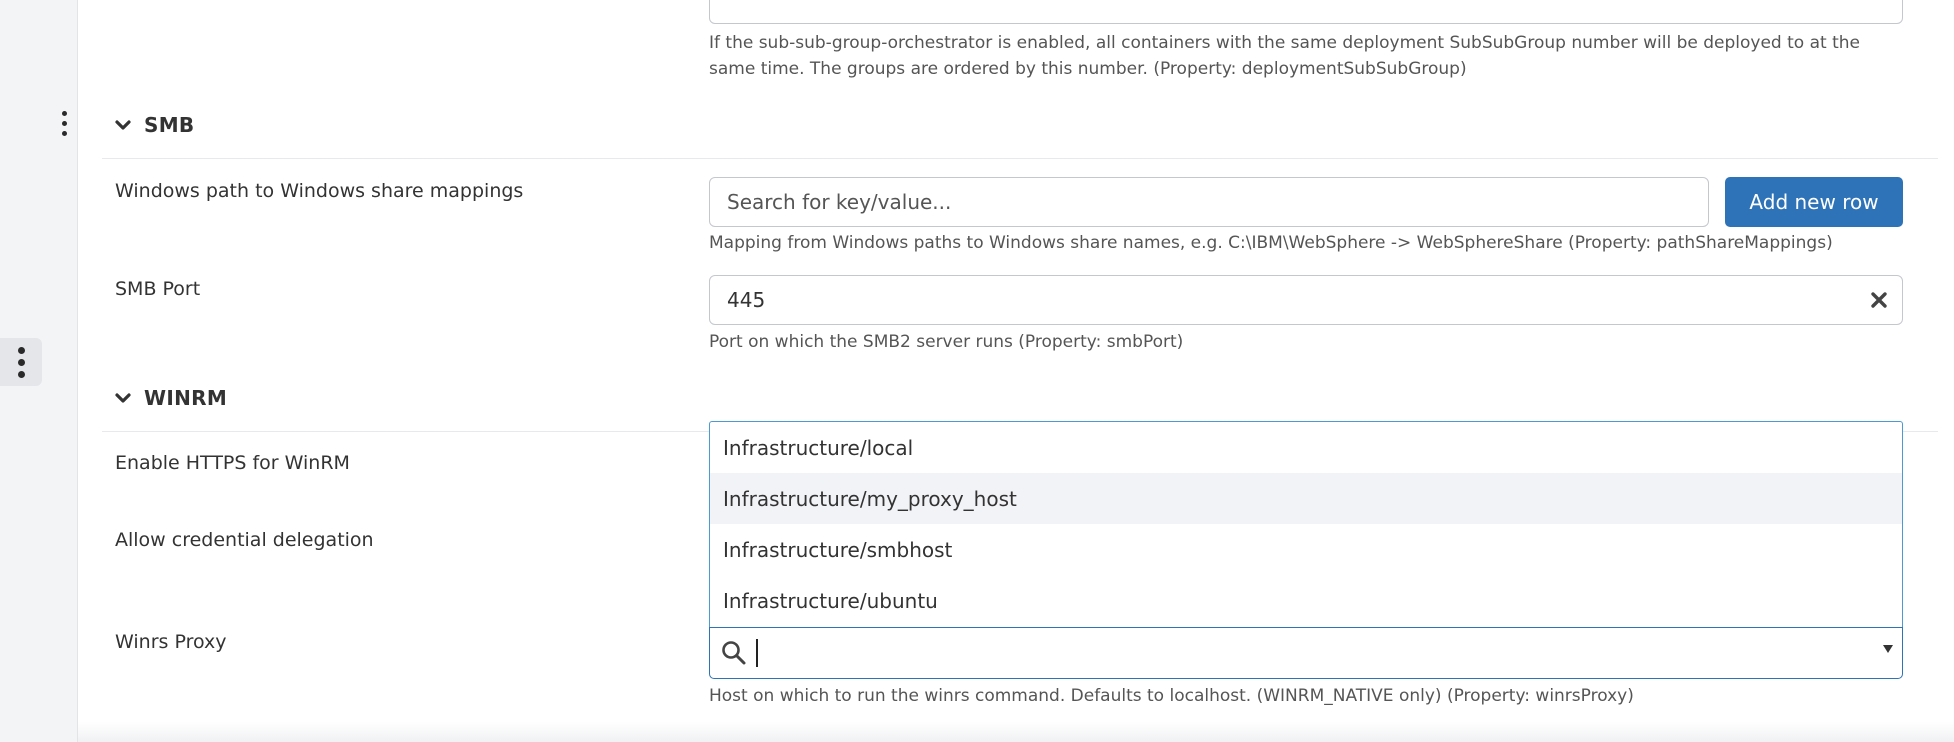 This screenshot has width=1954, height=742. What do you see at coordinates (232, 463) in the screenshot?
I see `winrm-https-label: Enable HTTPS for WinRM` at bounding box center [232, 463].